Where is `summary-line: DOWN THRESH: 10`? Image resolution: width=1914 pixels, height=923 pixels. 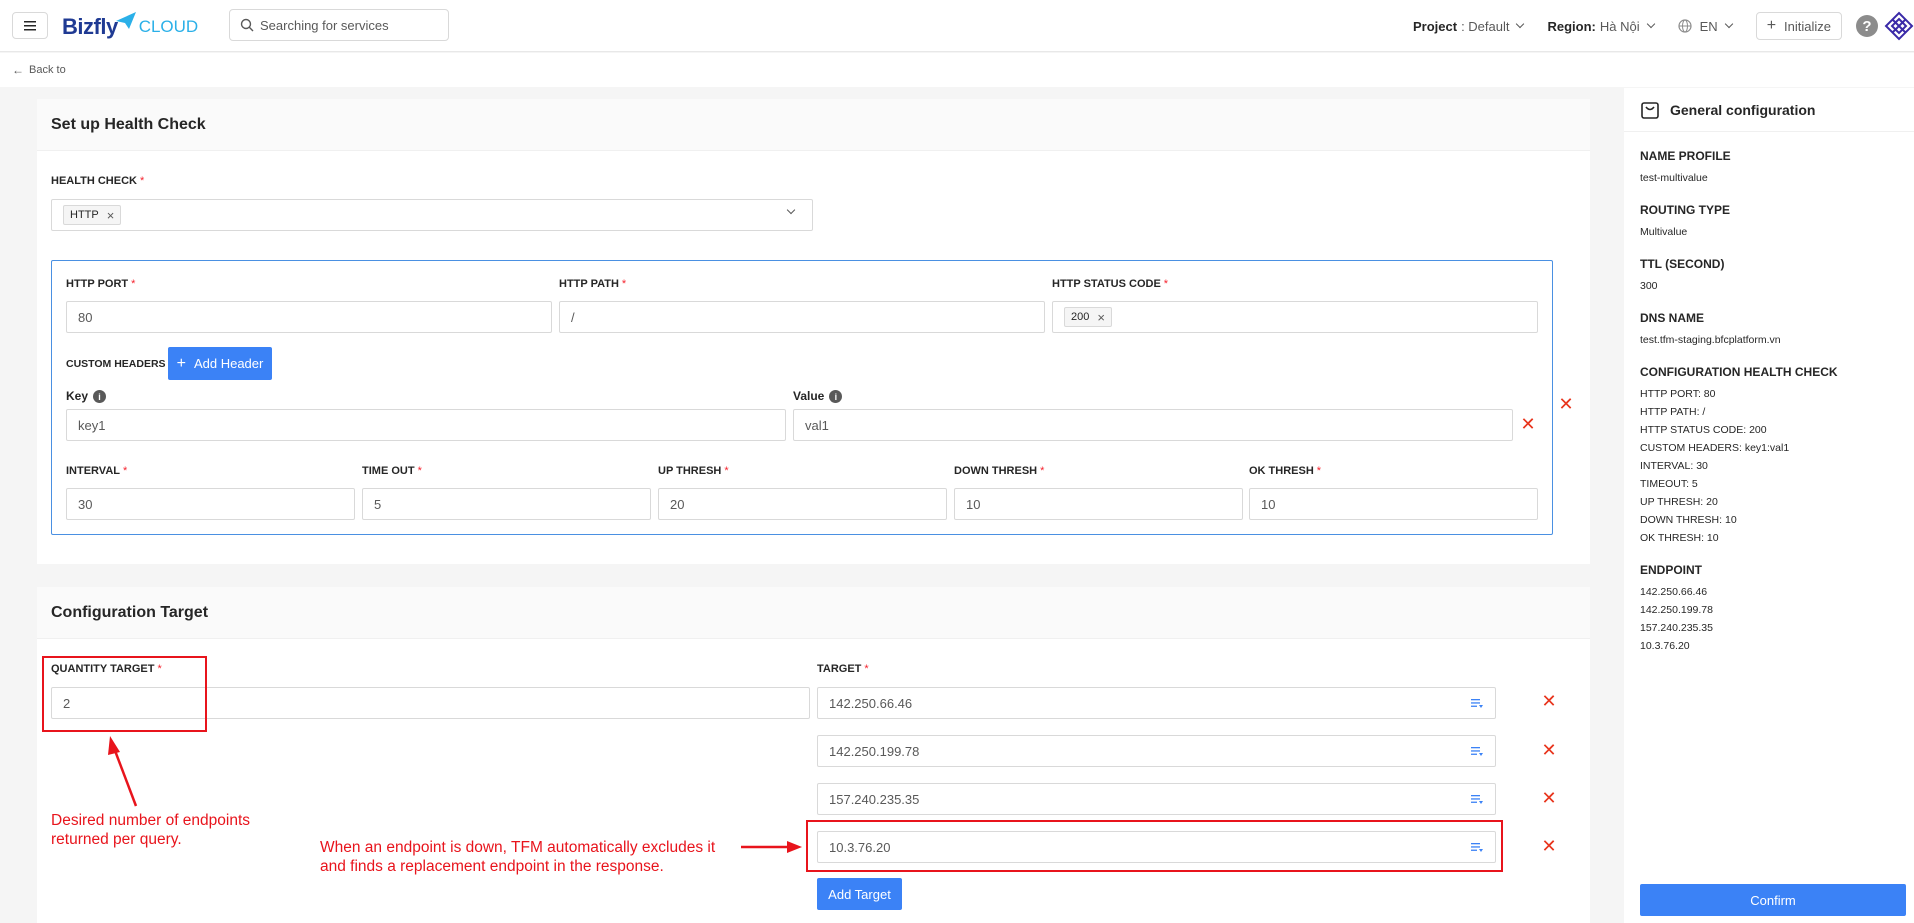
summary-line: DOWN THRESH: 10 is located at coordinates (1688, 520).